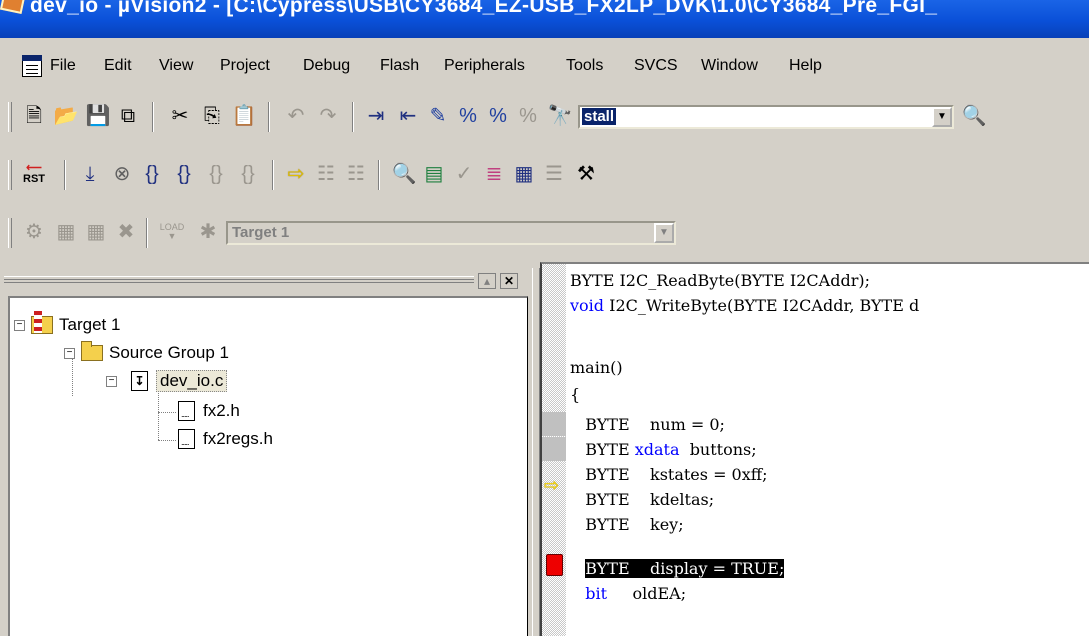 The height and width of the screenshot is (636, 1089). Describe the element at coordinates (974, 116) in the screenshot. I see `find-icon: 🔍` at that location.